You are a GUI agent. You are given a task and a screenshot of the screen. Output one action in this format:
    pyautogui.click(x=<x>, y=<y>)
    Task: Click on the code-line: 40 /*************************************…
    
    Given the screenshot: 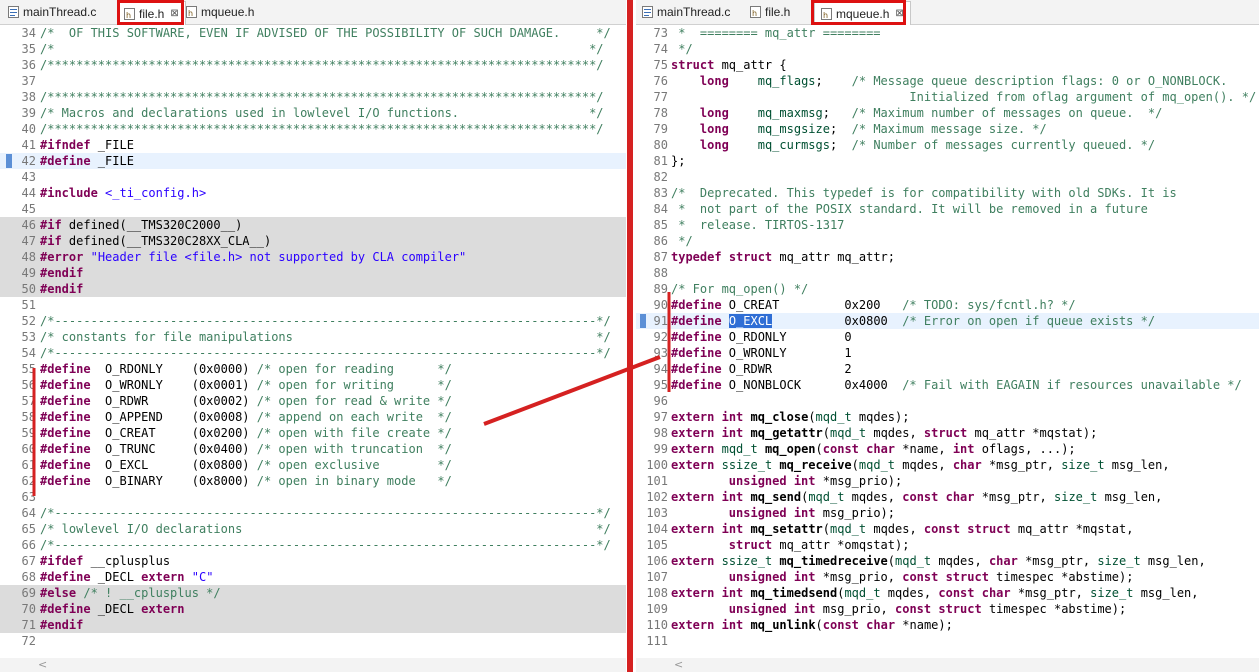 What is the action you would take?
    pyautogui.click(x=313, y=129)
    